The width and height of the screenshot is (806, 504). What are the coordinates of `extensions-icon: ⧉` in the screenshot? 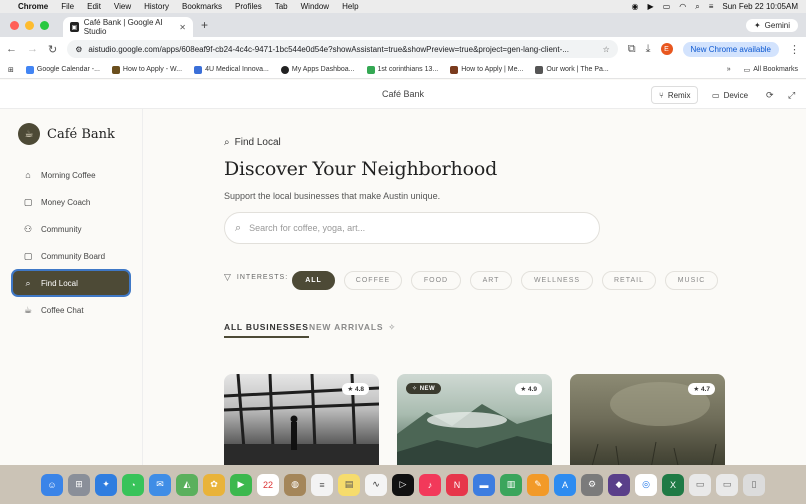 It's located at (632, 49).